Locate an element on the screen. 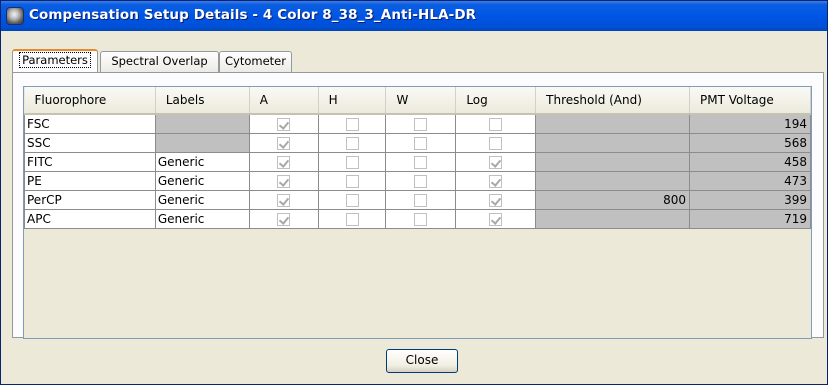  pmt-voltage-cell: 458 is located at coordinates (750, 161).